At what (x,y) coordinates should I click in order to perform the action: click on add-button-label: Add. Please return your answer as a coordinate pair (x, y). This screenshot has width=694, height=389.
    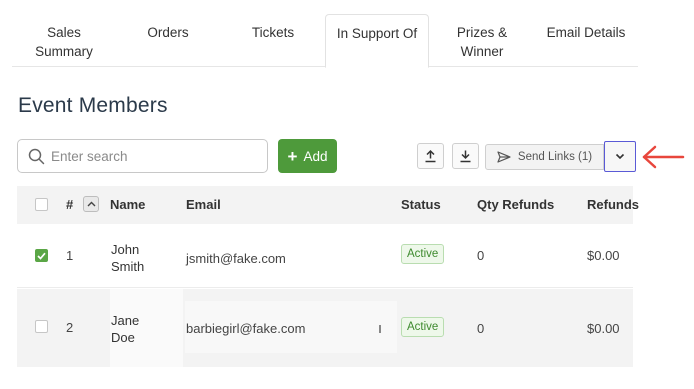
    Looking at the image, I should click on (315, 156).